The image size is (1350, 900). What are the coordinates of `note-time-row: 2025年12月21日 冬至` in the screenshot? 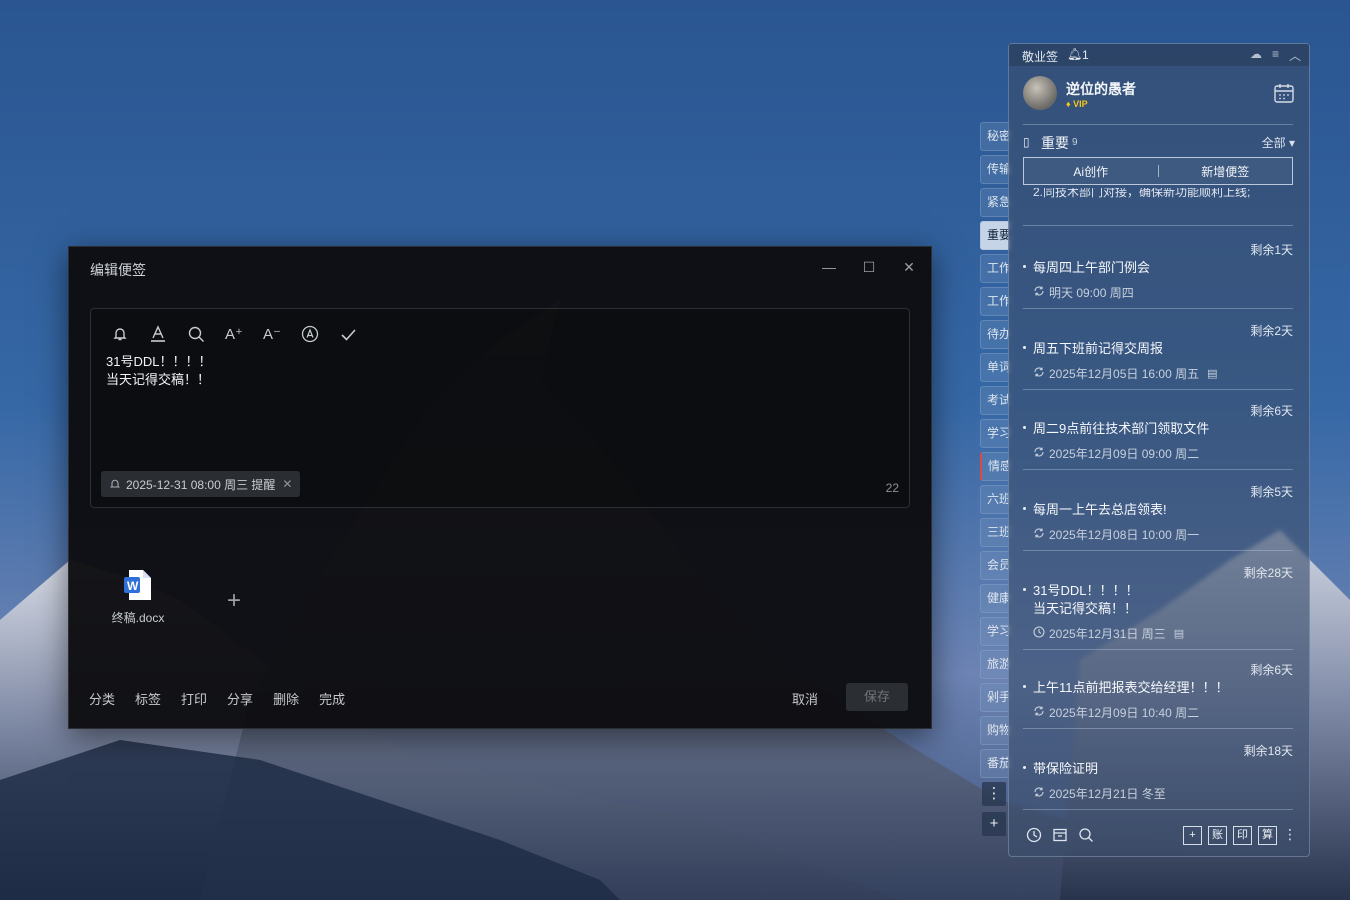 It's located at (1099, 793).